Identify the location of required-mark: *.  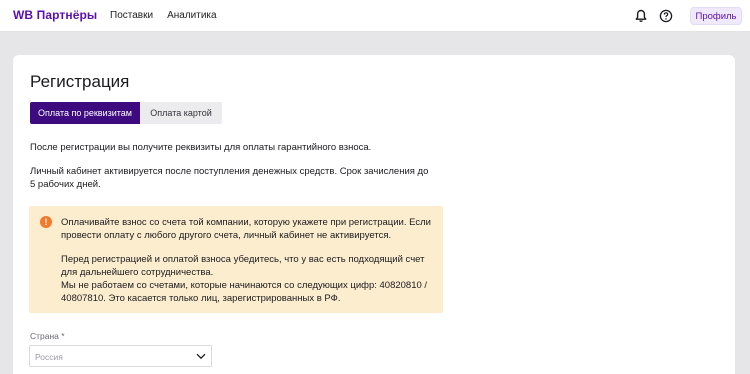
(63, 336).